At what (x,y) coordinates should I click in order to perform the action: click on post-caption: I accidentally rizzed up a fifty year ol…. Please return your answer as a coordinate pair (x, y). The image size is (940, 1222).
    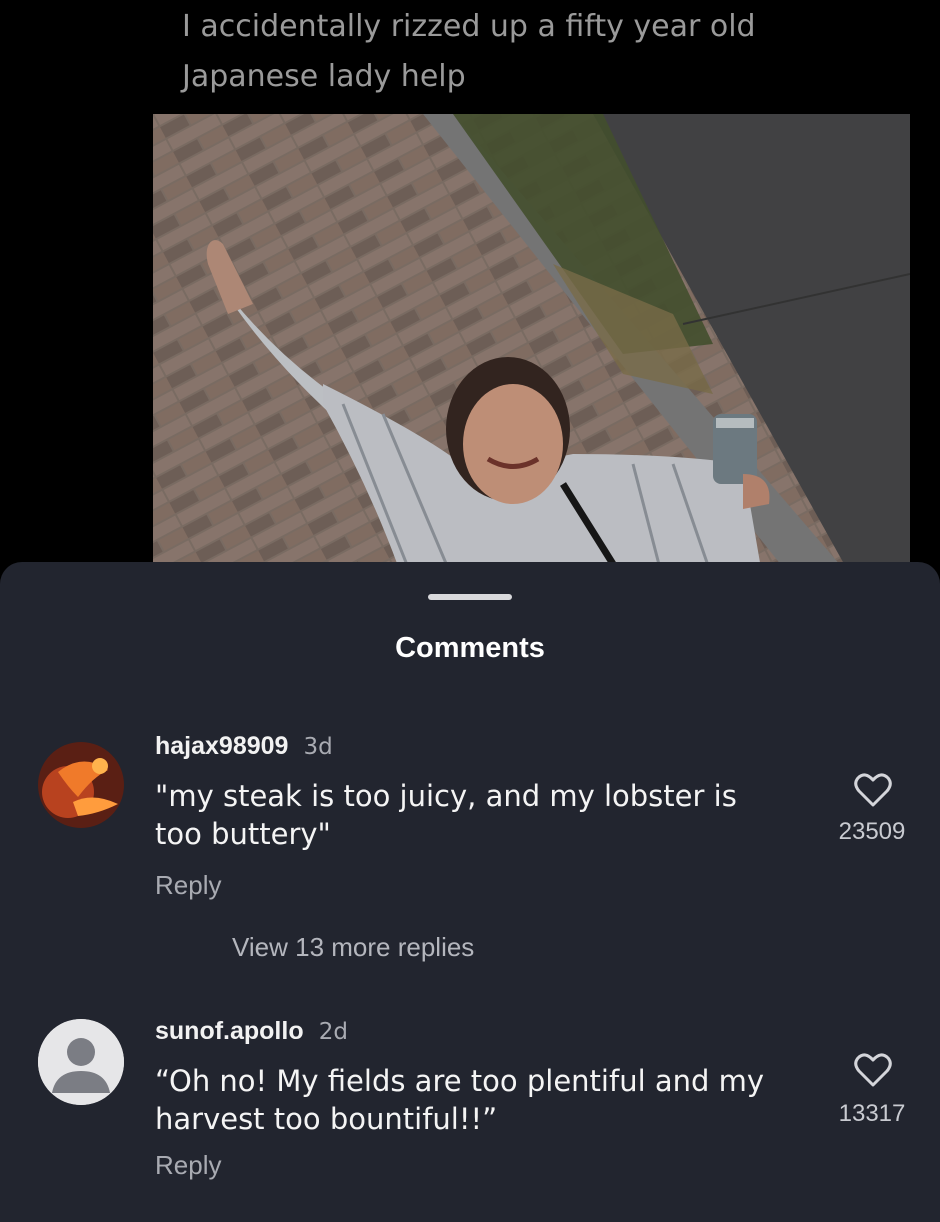
    Looking at the image, I should click on (532, 52).